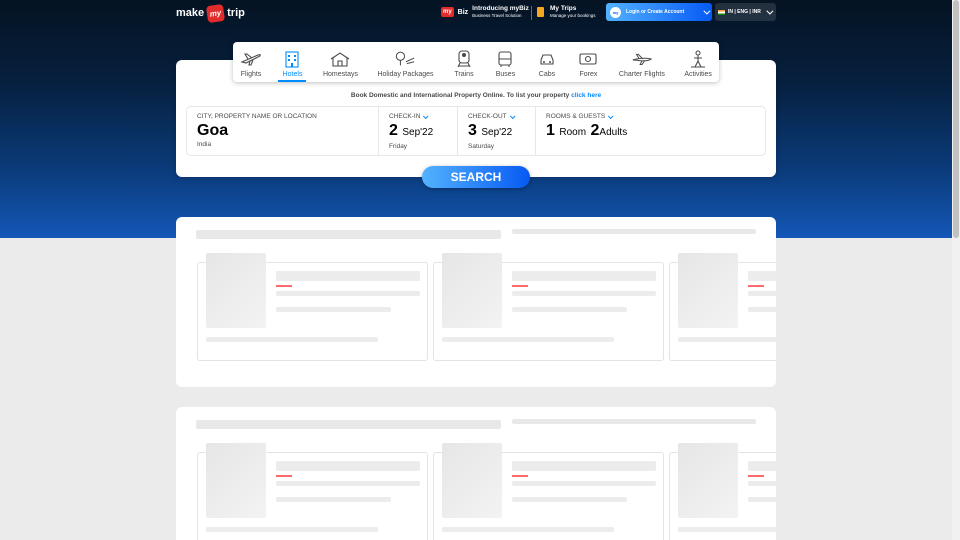 This screenshot has width=960, height=540. I want to click on nav-label: Cabs, so click(547, 74).